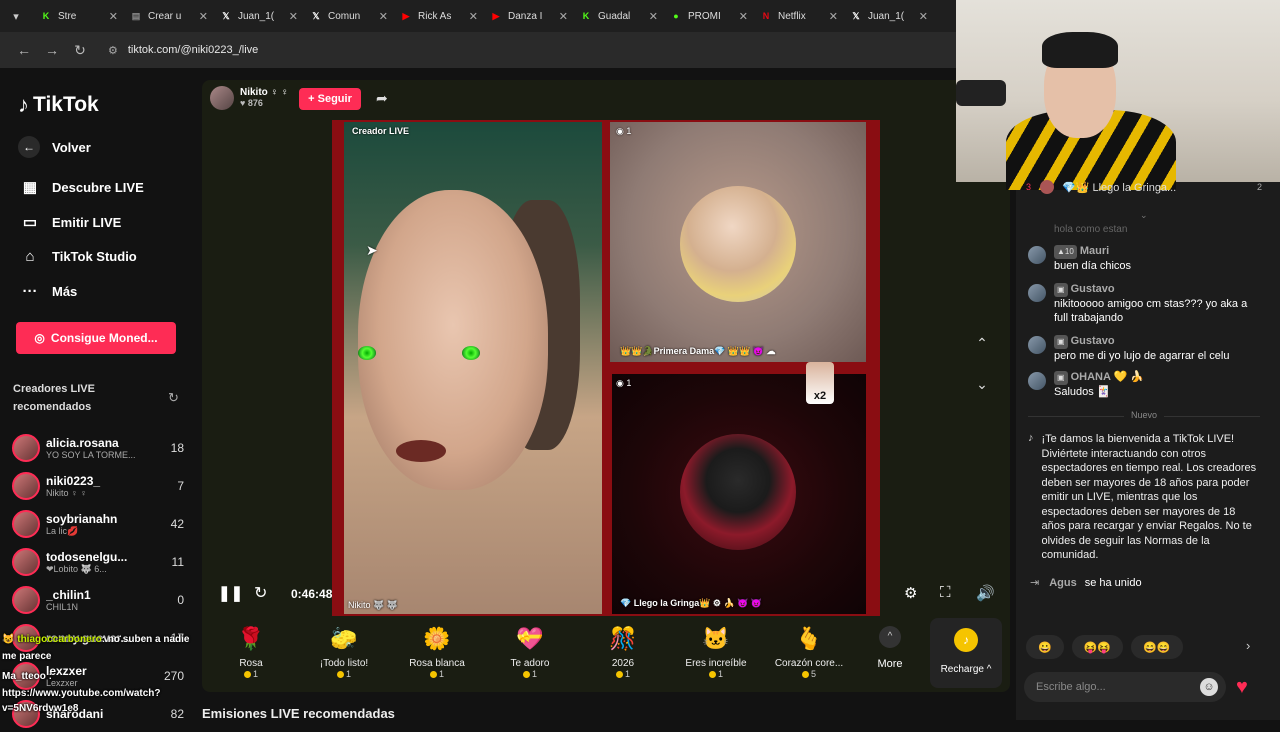 The width and height of the screenshot is (1280, 732). What do you see at coordinates (1144, 215) in the screenshot?
I see `scroll-down-icon: ⌄` at bounding box center [1144, 215].